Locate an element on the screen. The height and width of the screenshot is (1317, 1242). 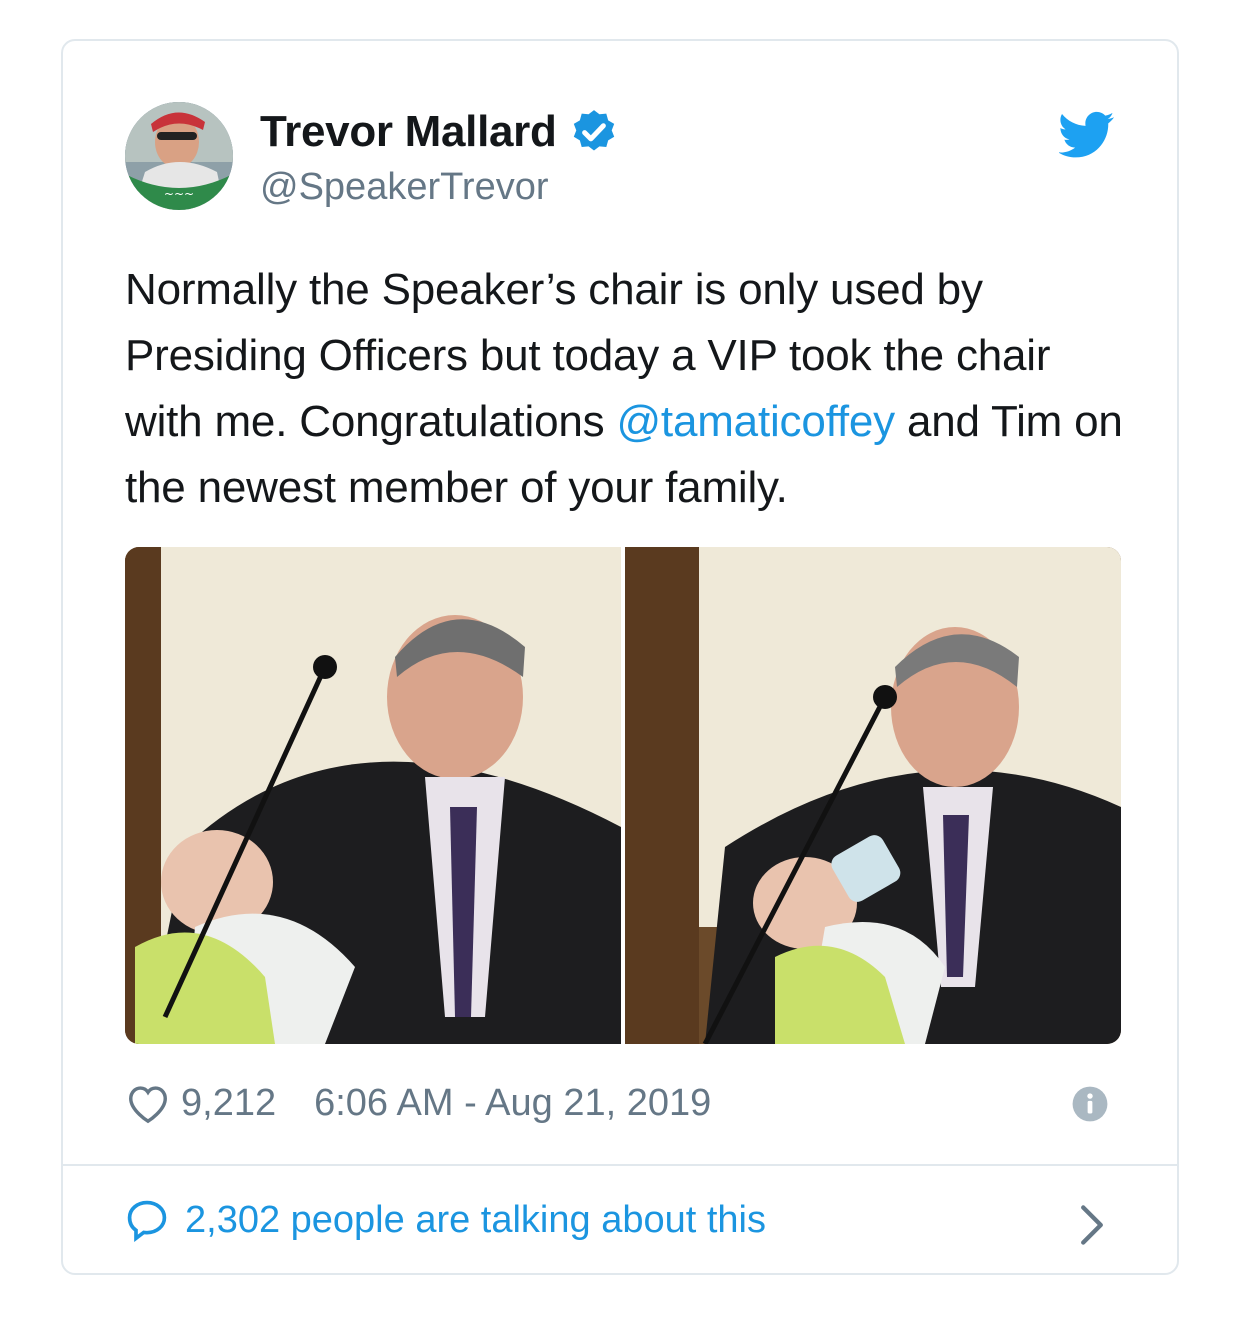
mention-link: @tamaticoffey is located at coordinates (755, 421).